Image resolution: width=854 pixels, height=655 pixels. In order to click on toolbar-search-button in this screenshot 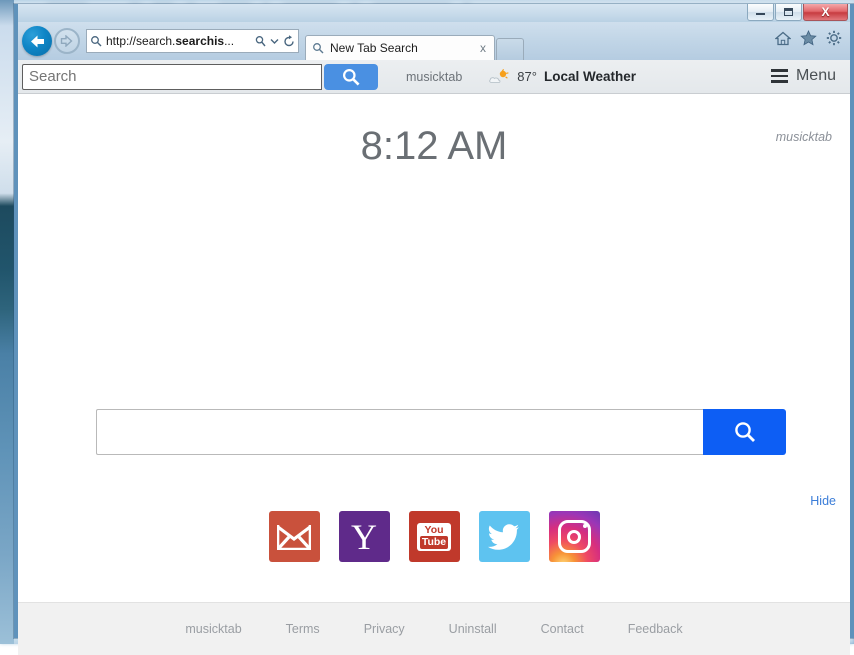, I will do `click(351, 77)`.